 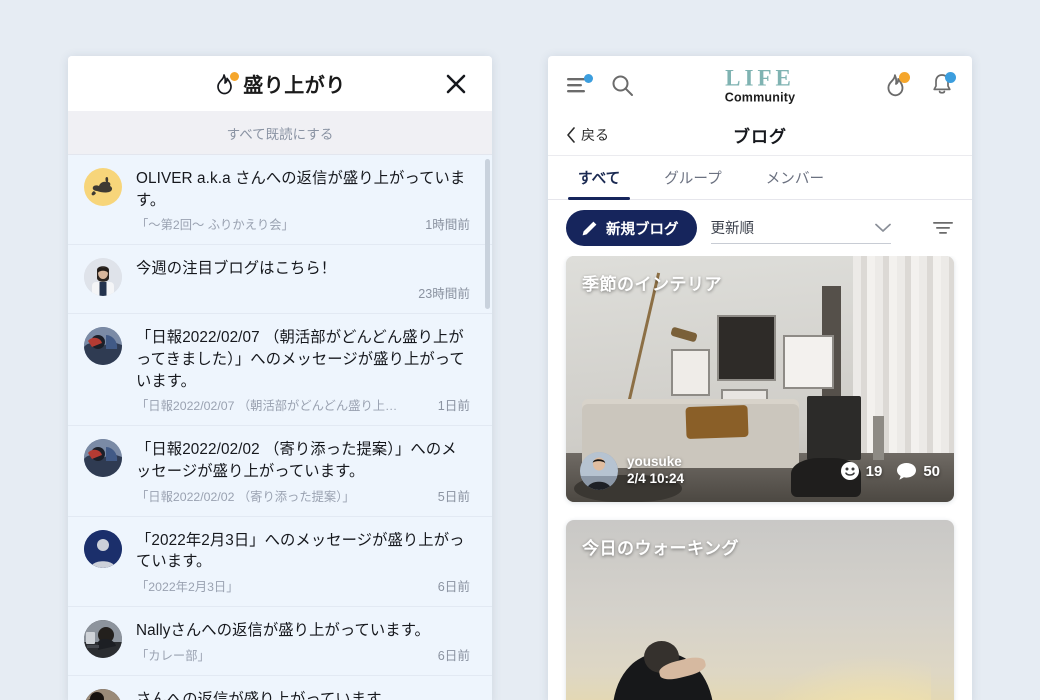 I want to click on notification-body: さんへの返信が盛り上がっています。, so click(x=303, y=694).